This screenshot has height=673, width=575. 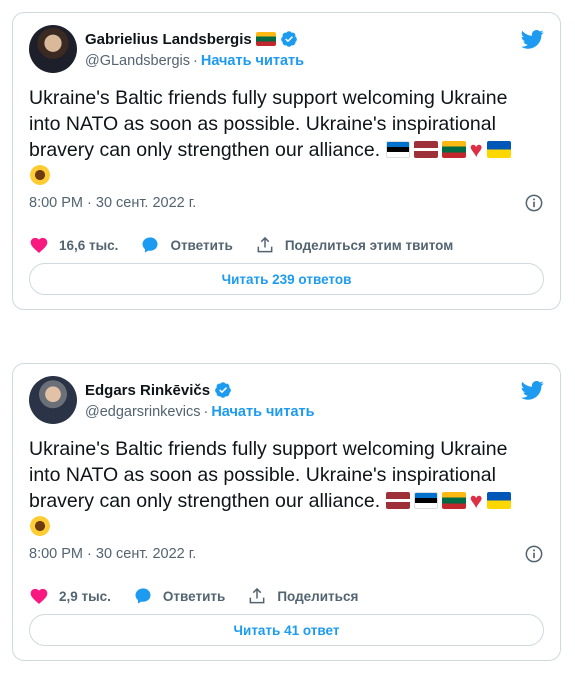 I want to click on read-replies-button: Читать 41 ответ, so click(x=286, y=630).